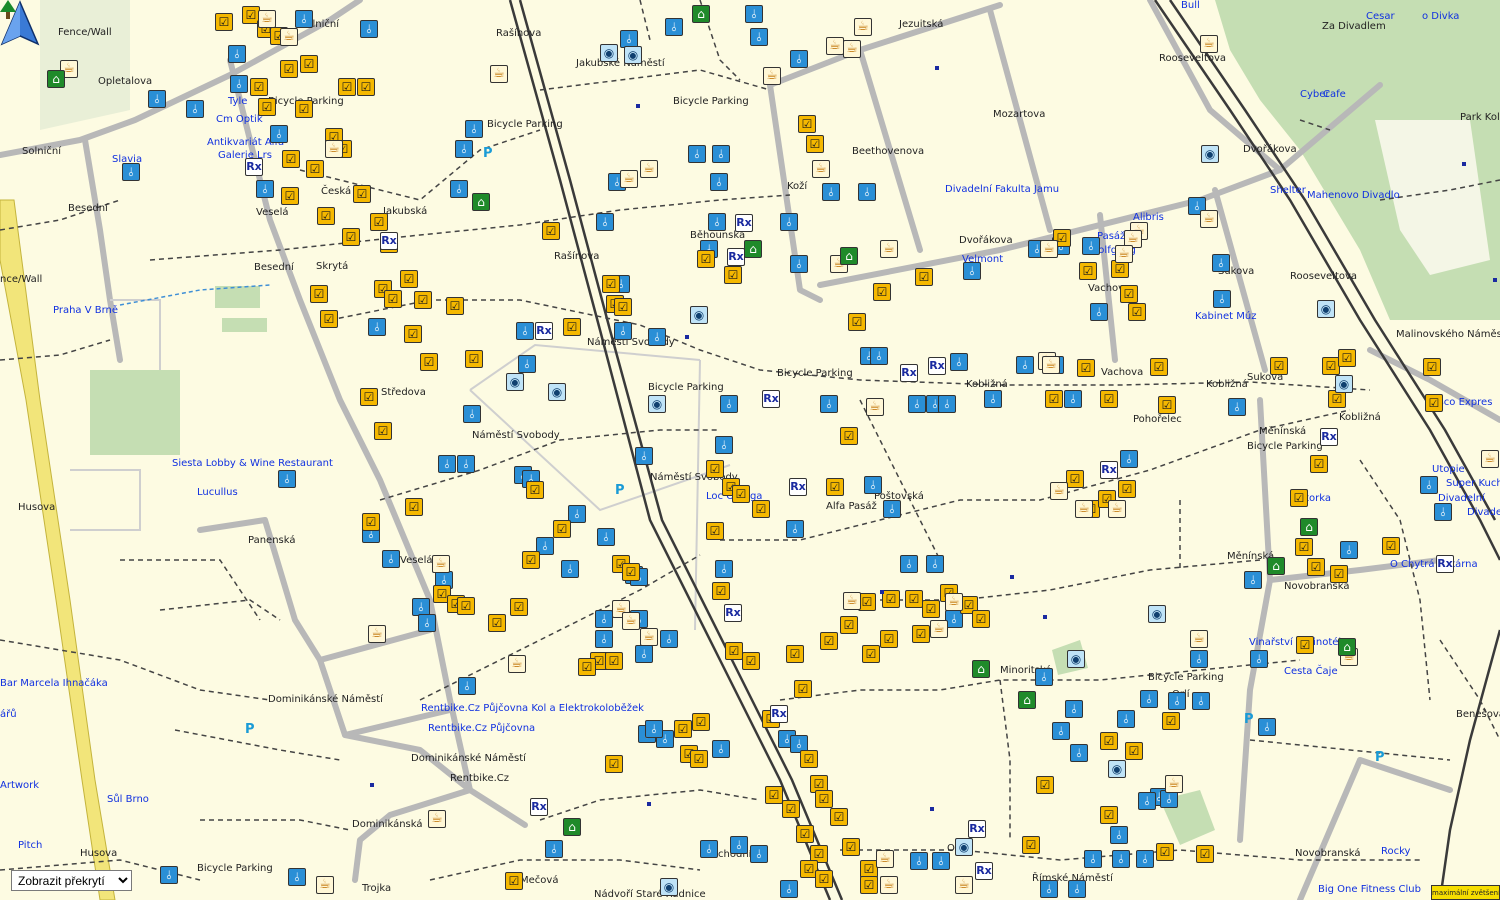 The width and height of the screenshot is (1500, 900). What do you see at coordinates (1353, 196) in the screenshot?
I see `poi-label: Mahenovo Divadlo` at bounding box center [1353, 196].